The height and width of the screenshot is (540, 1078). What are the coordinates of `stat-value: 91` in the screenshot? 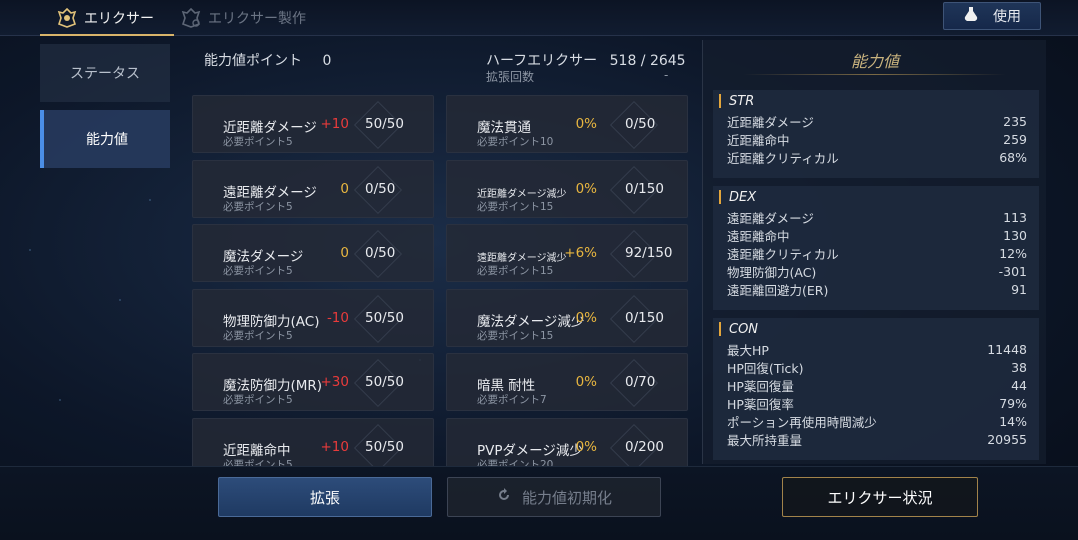 It's located at (1019, 289).